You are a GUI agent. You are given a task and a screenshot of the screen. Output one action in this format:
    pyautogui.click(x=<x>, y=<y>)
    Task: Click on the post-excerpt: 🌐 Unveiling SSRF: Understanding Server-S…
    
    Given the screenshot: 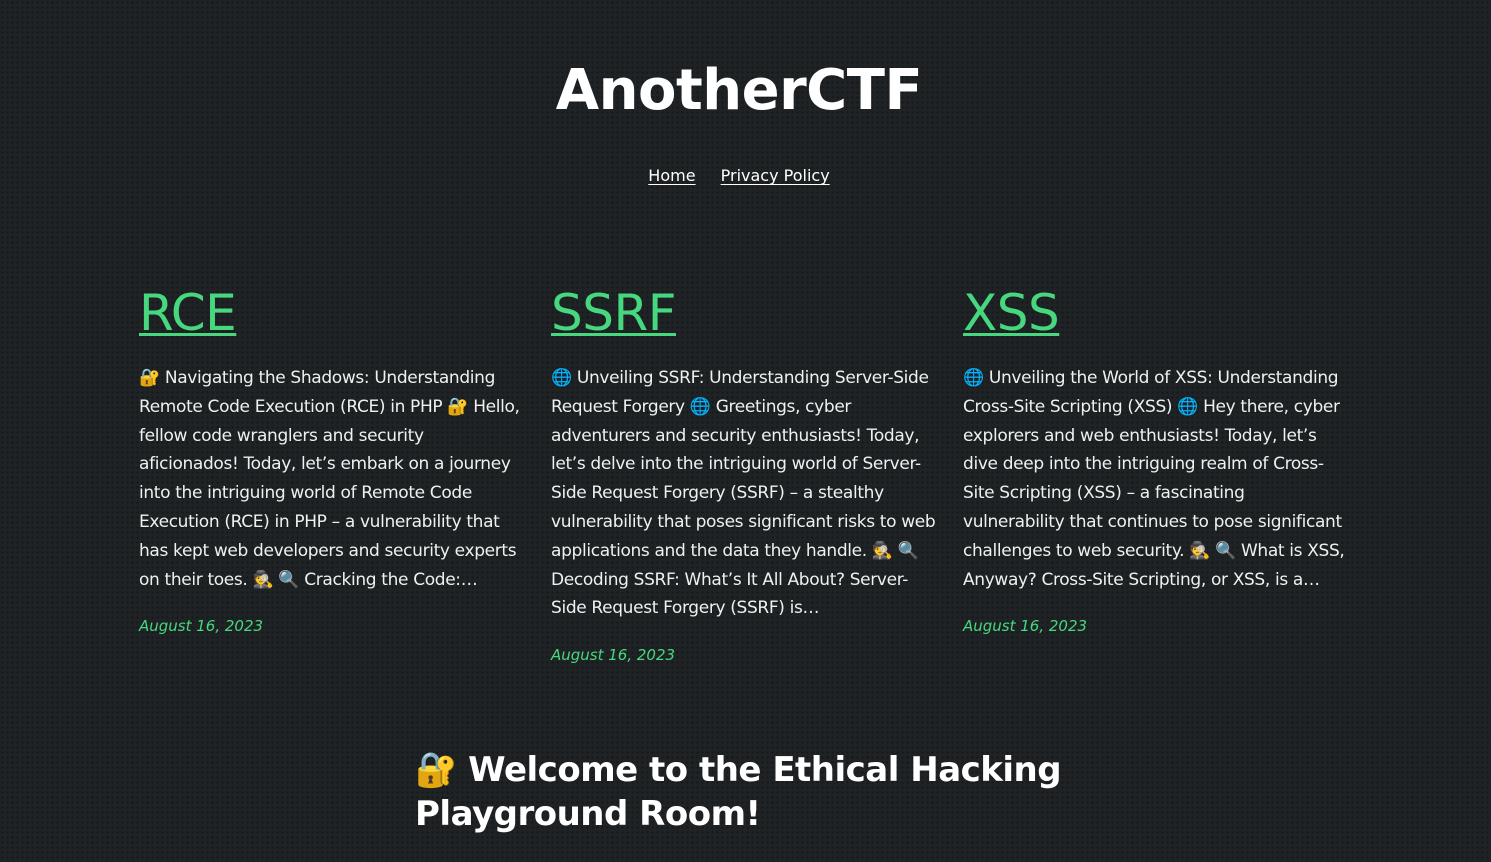 What is the action you would take?
    pyautogui.click(x=743, y=493)
    